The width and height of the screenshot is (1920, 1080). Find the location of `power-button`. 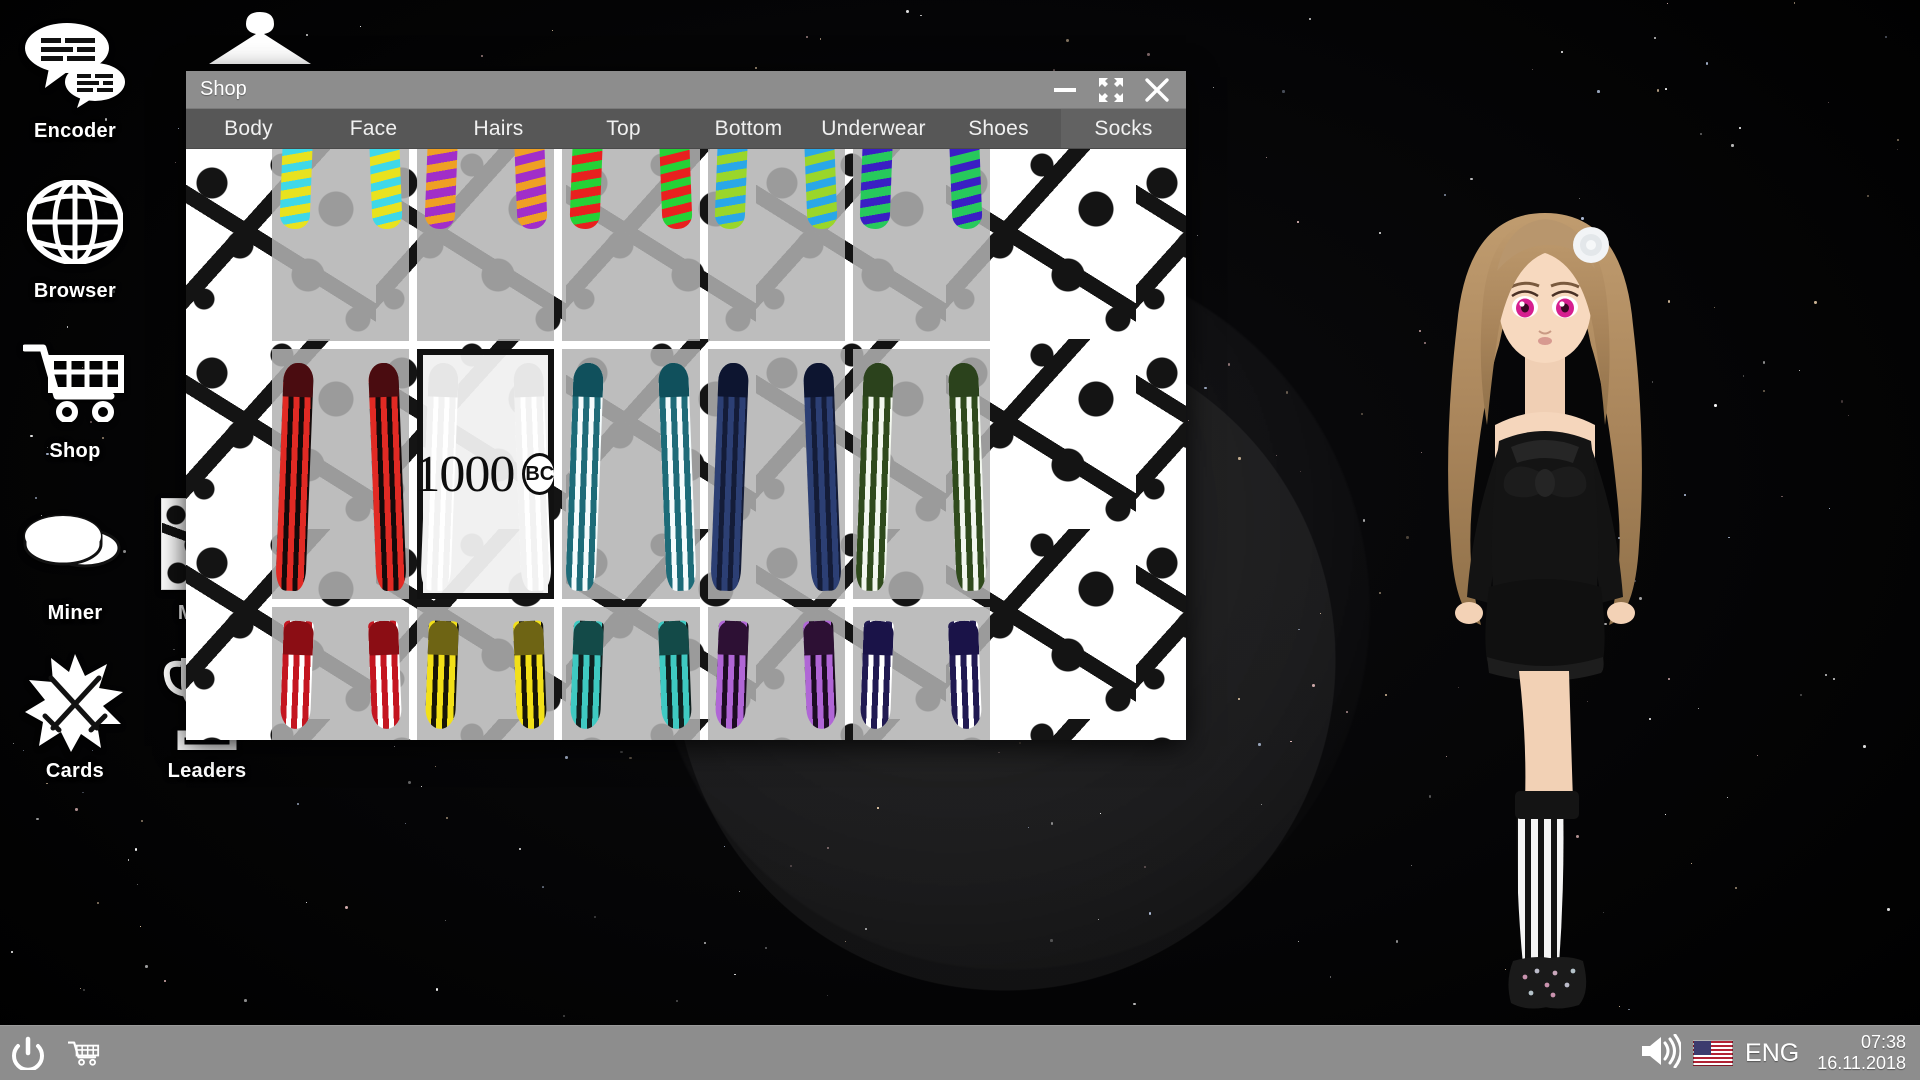

power-button is located at coordinates (28, 1053).